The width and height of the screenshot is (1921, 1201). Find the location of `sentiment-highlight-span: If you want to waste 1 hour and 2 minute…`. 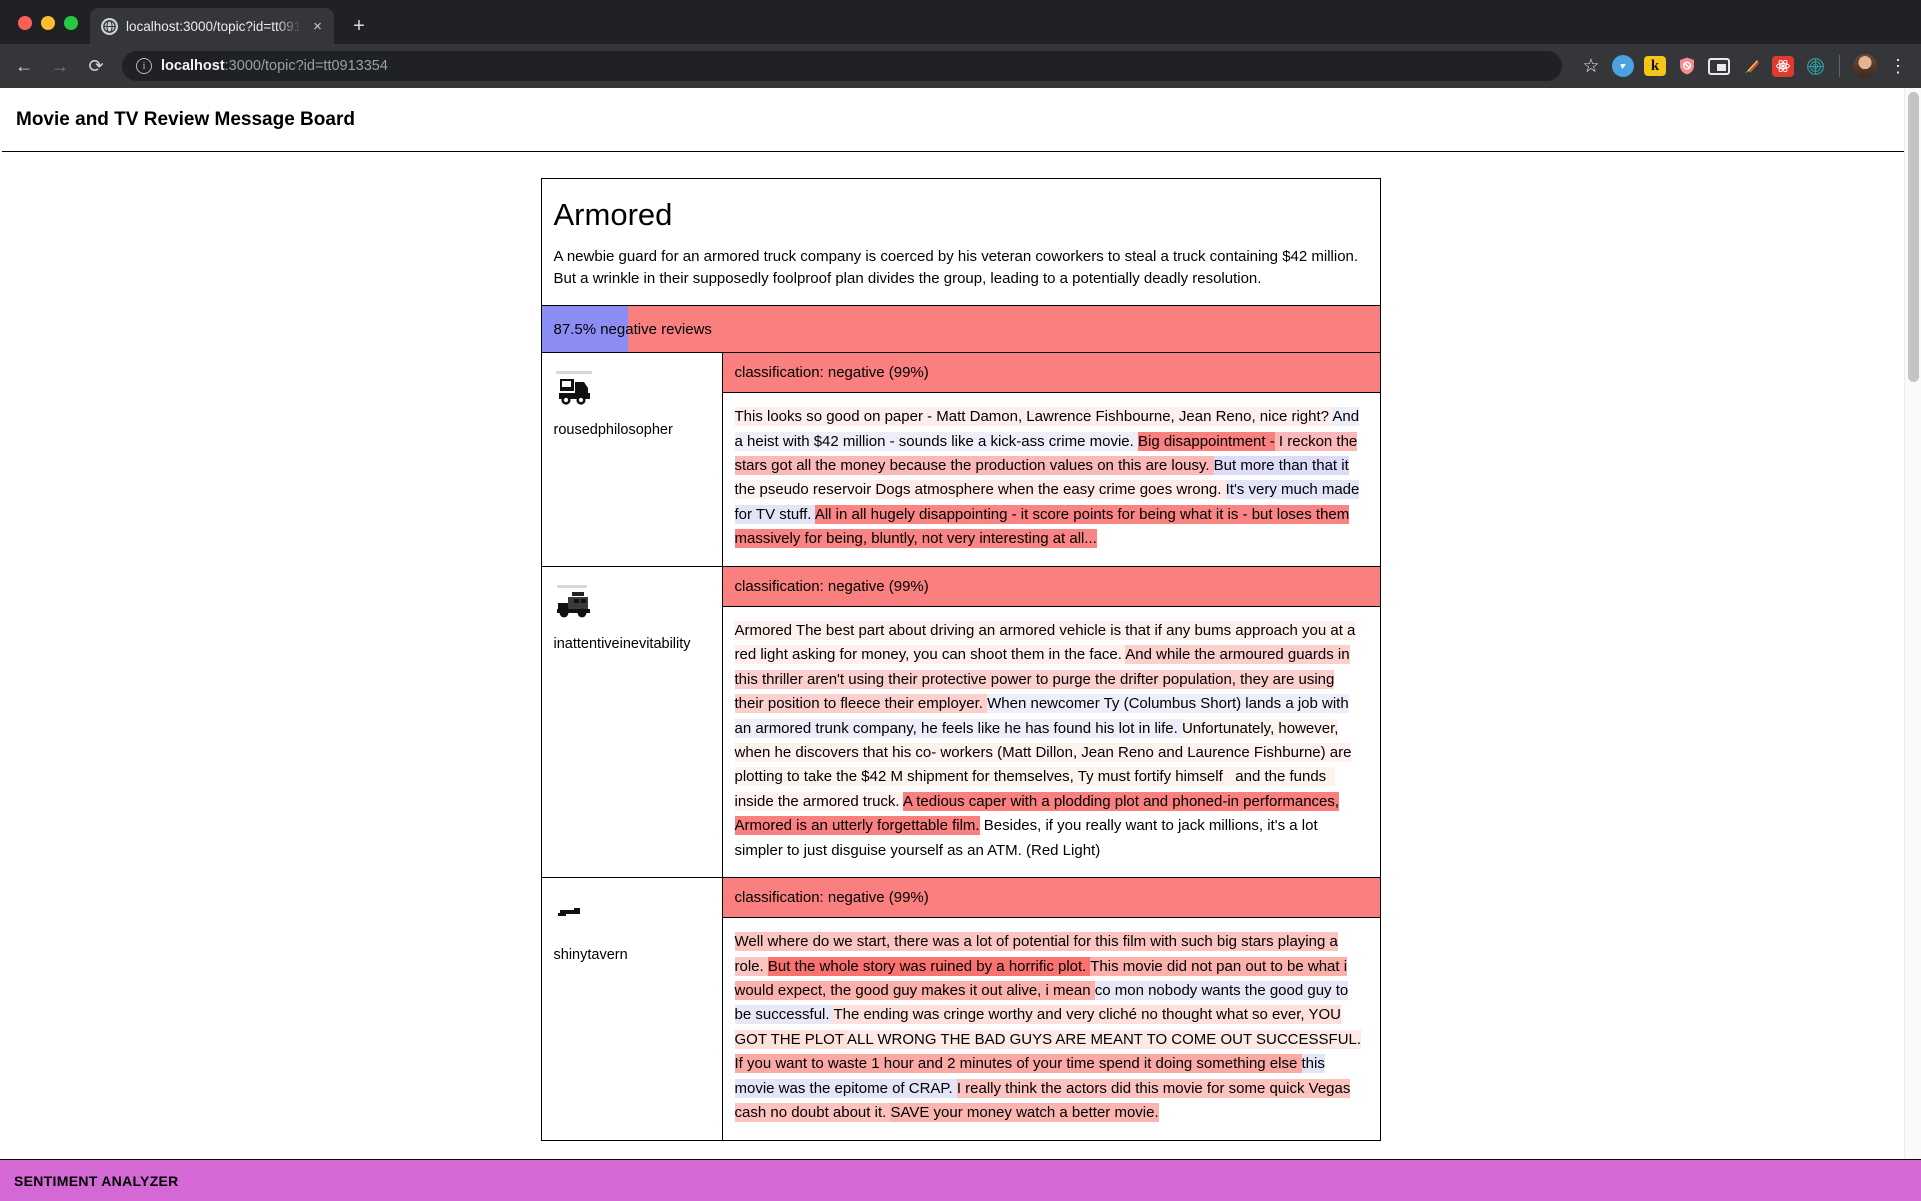

sentiment-highlight-span: If you want to waste 1 hour and 2 minute… is located at coordinates (1018, 1064).